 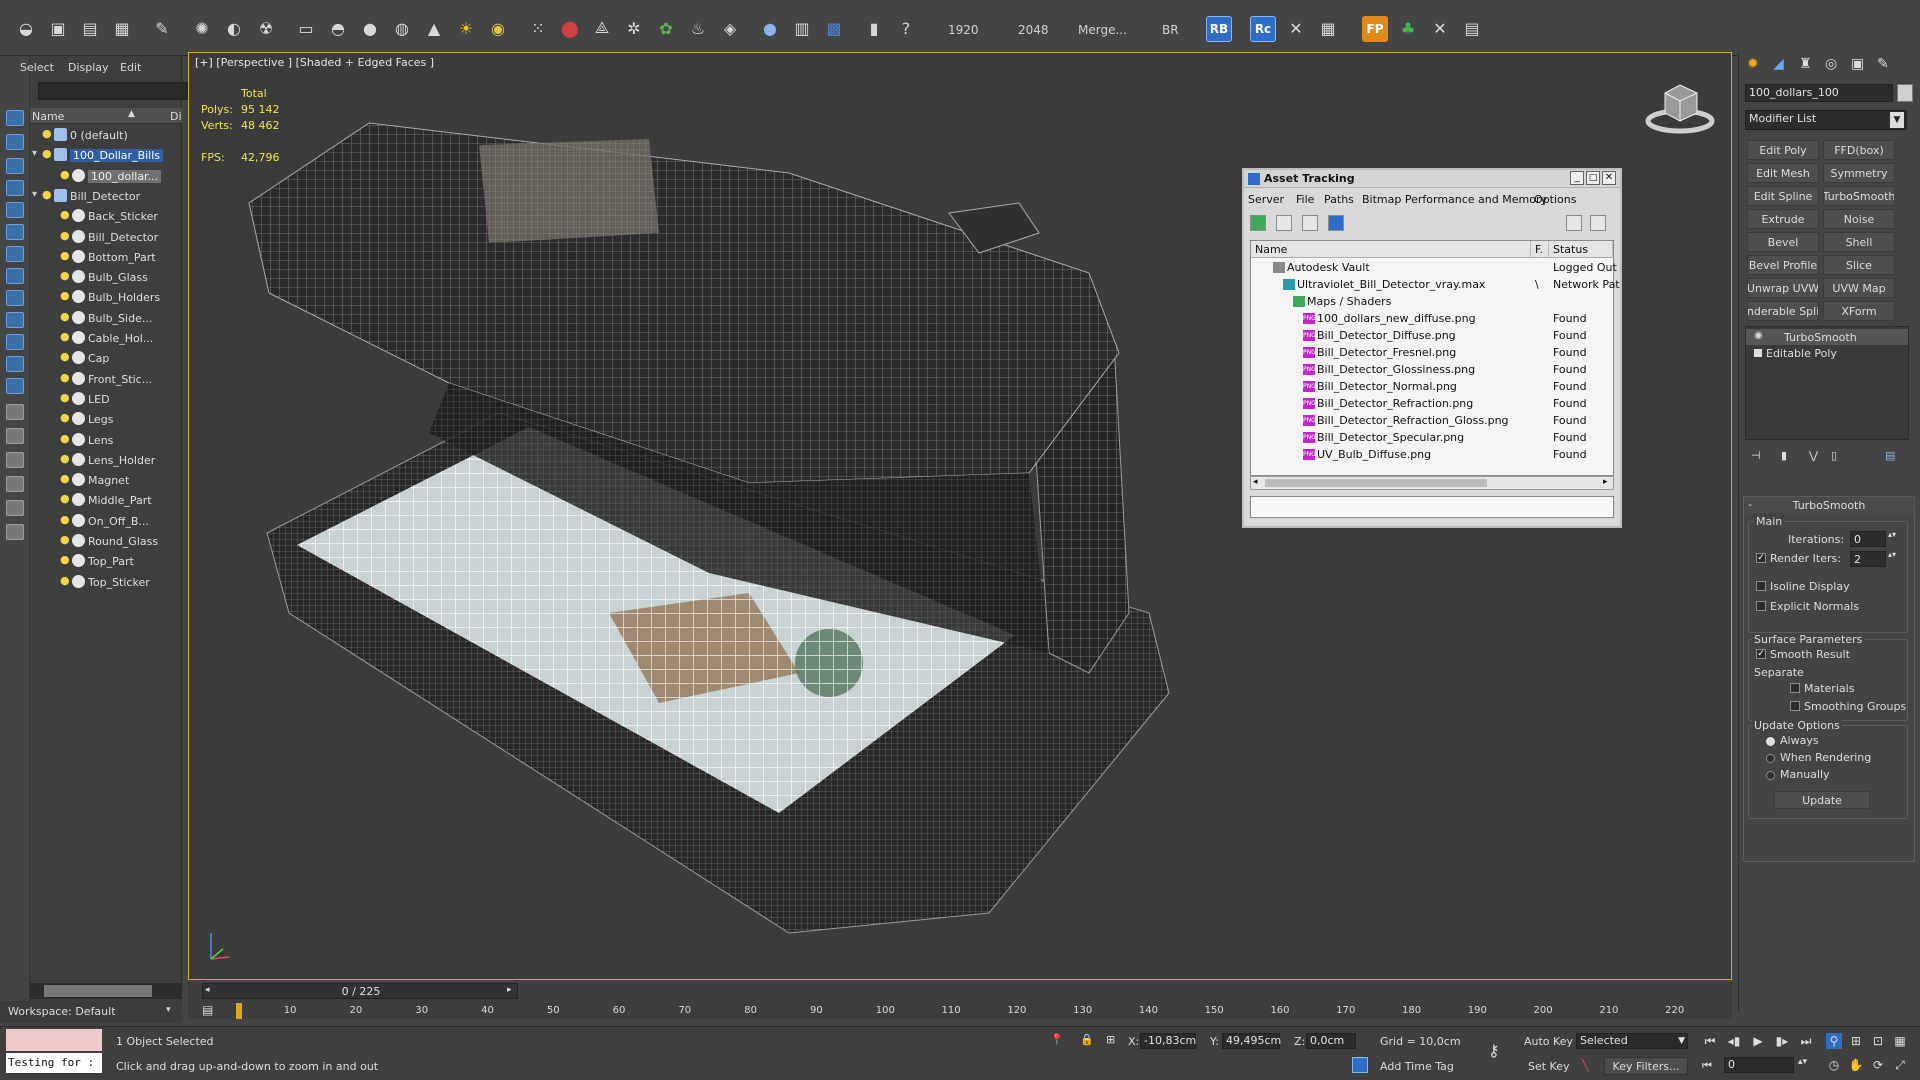 What do you see at coordinates (15, 460) in the screenshot?
I see `display-invert-icon` at bounding box center [15, 460].